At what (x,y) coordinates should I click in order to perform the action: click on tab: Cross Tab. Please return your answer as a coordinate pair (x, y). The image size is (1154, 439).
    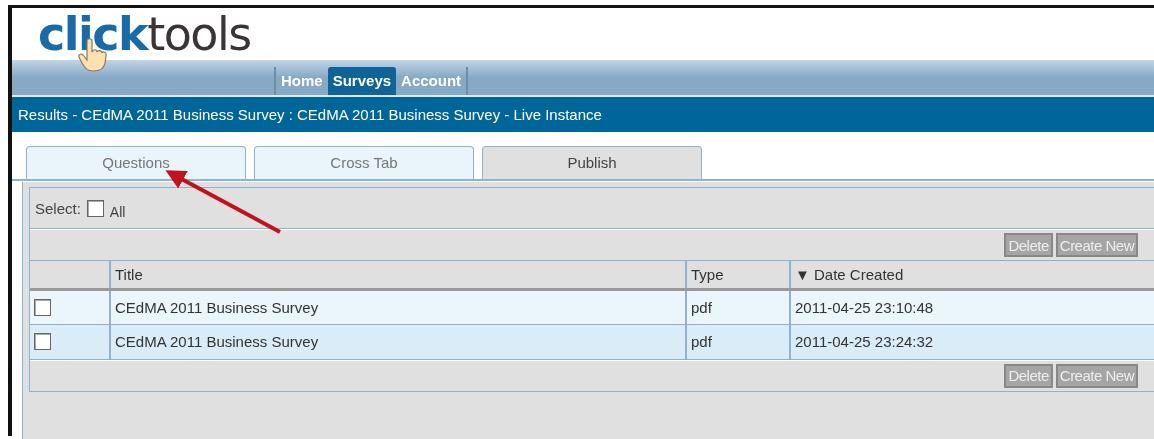
    Looking at the image, I should click on (364, 162).